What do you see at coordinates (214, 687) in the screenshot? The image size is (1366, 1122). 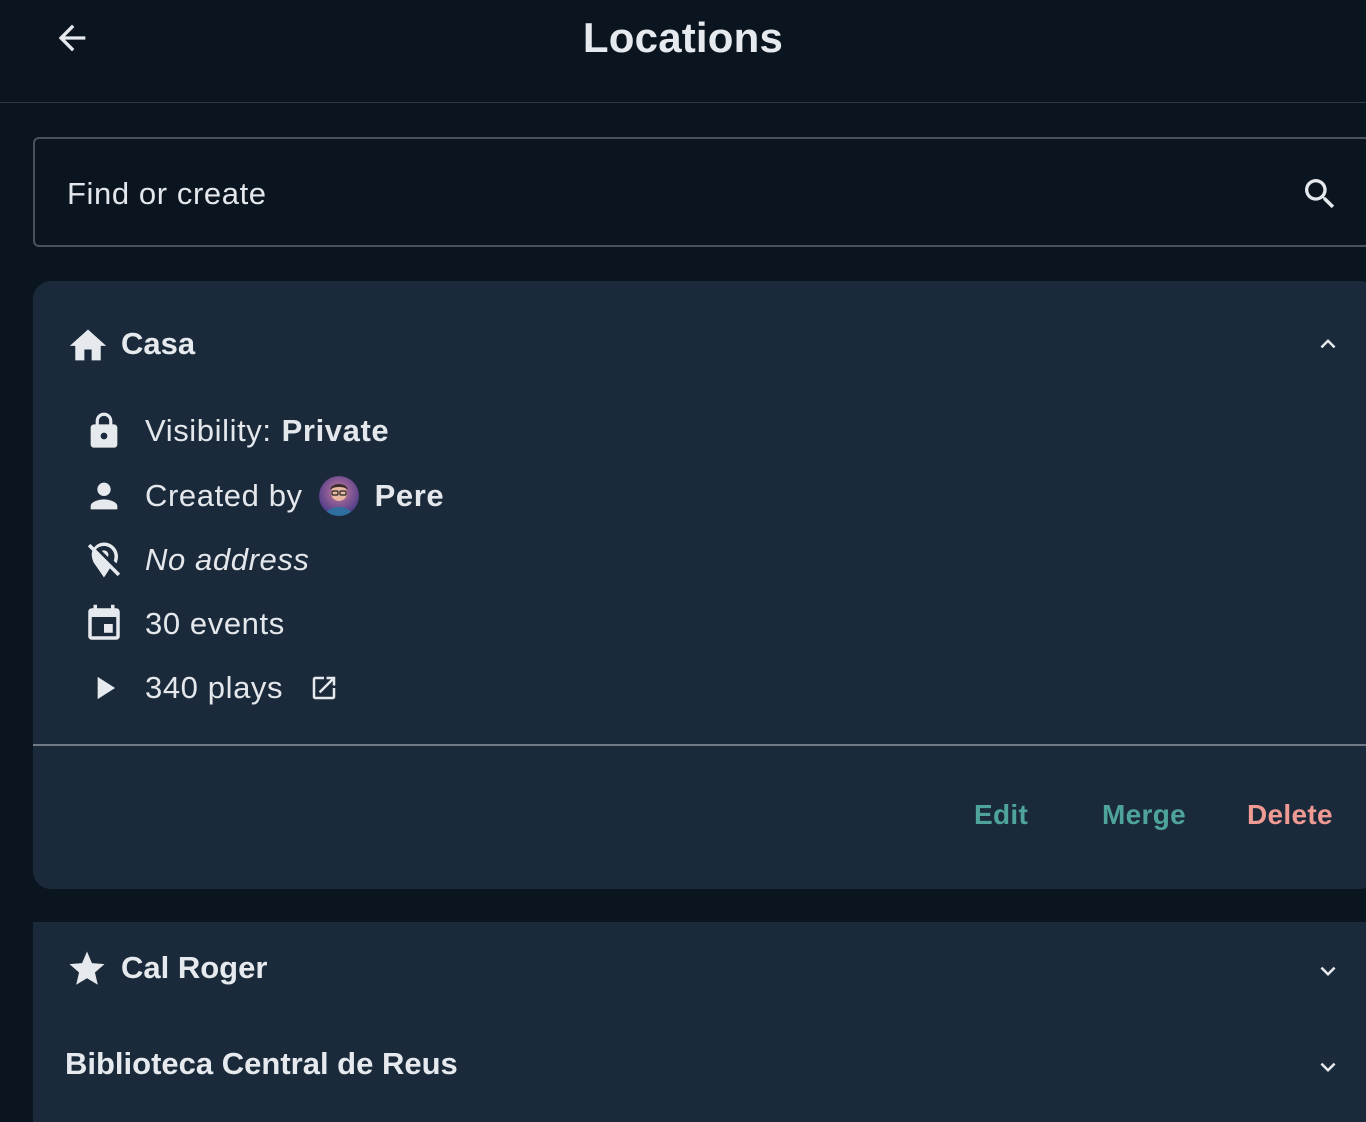 I see `plays-count: 340 plays` at bounding box center [214, 687].